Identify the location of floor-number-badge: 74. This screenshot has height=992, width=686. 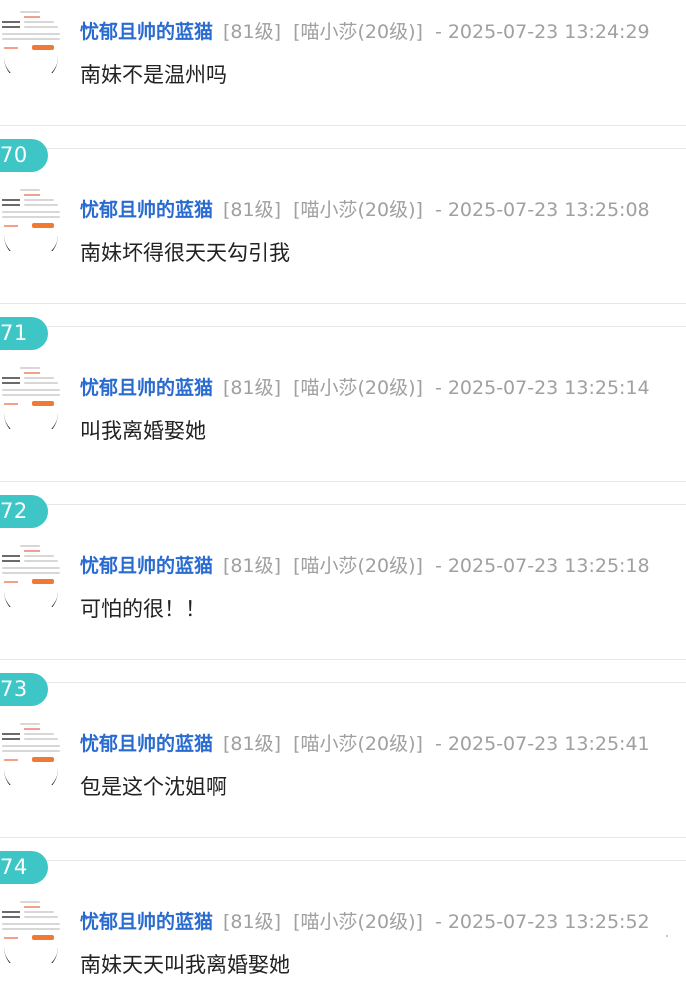
(24, 867).